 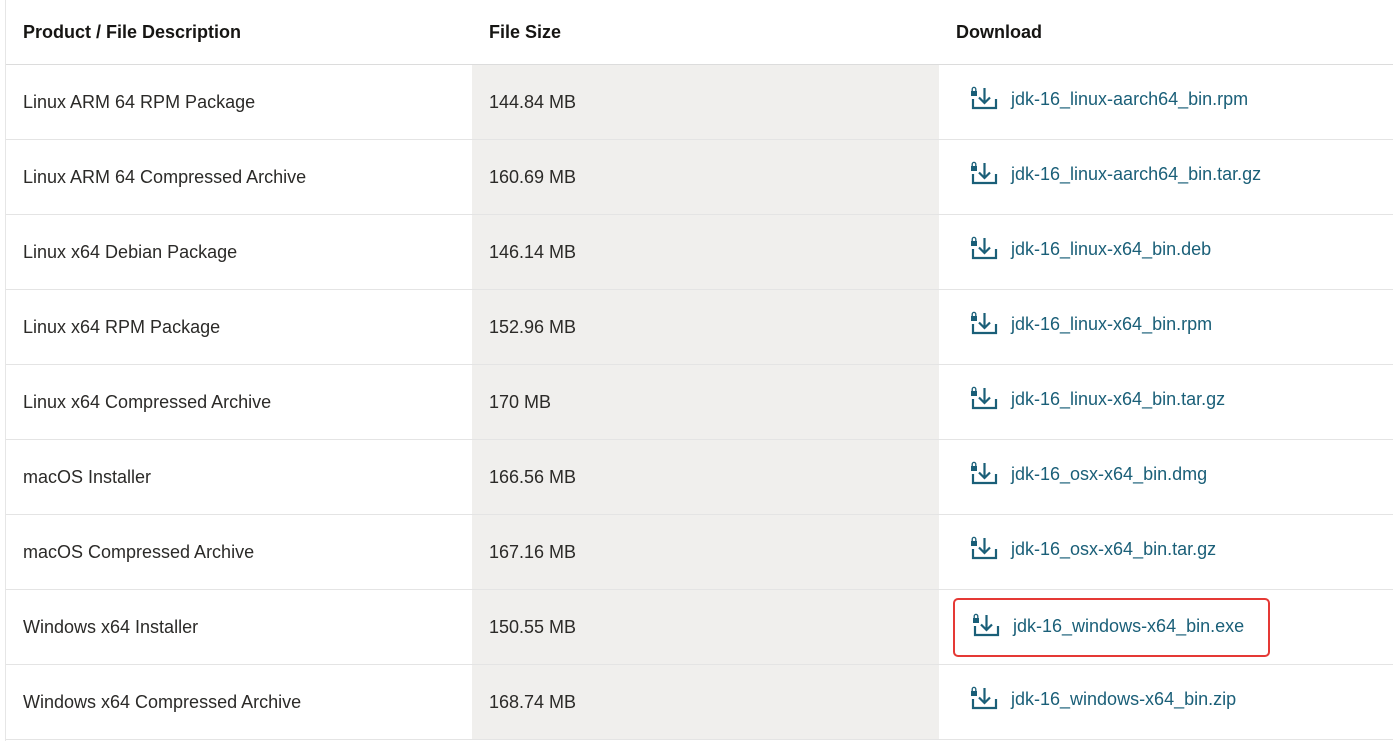 I want to click on file-description: Windows x64 Compressed Archive, so click(x=239, y=702).